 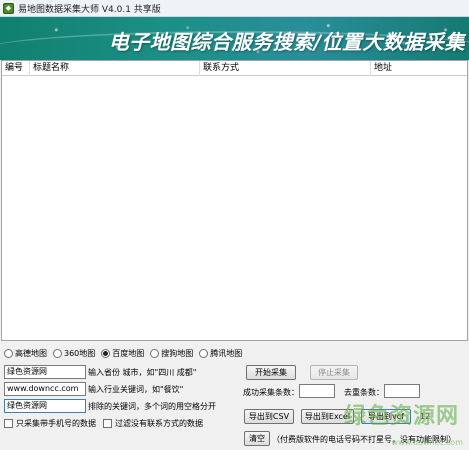 I want to click on title-bar: ◆ 易地图数据采集大师 V4.0.1 共享版, so click(x=234, y=8).